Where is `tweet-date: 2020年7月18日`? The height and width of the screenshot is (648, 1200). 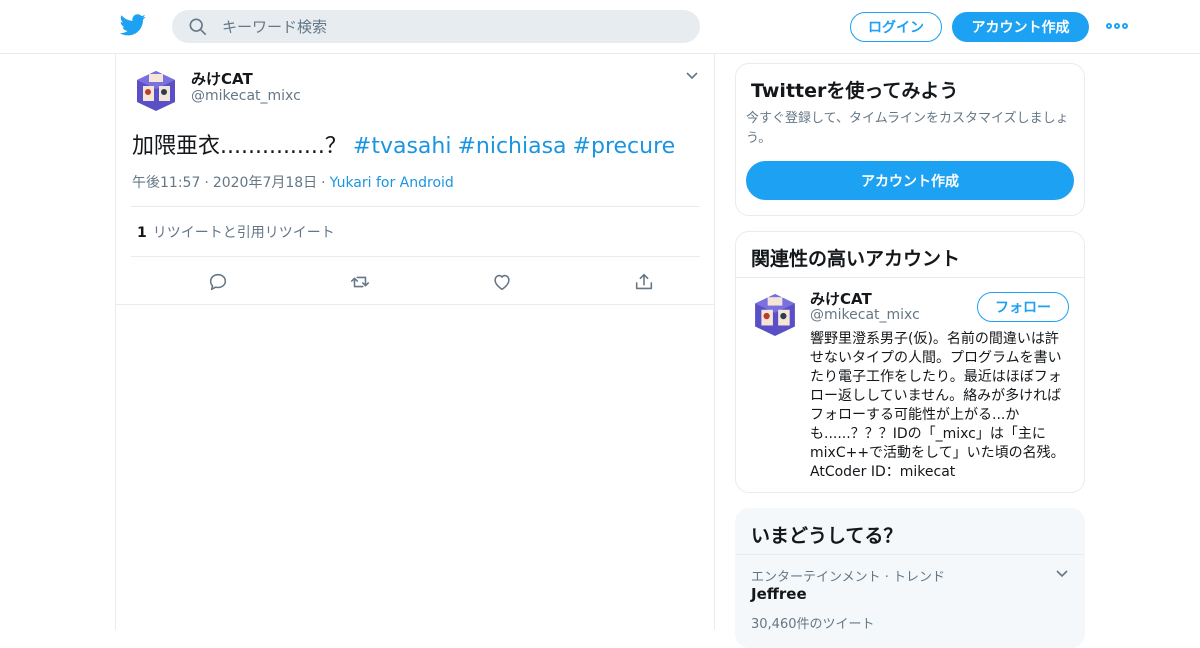 tweet-date: 2020年7月18日 is located at coordinates (265, 183).